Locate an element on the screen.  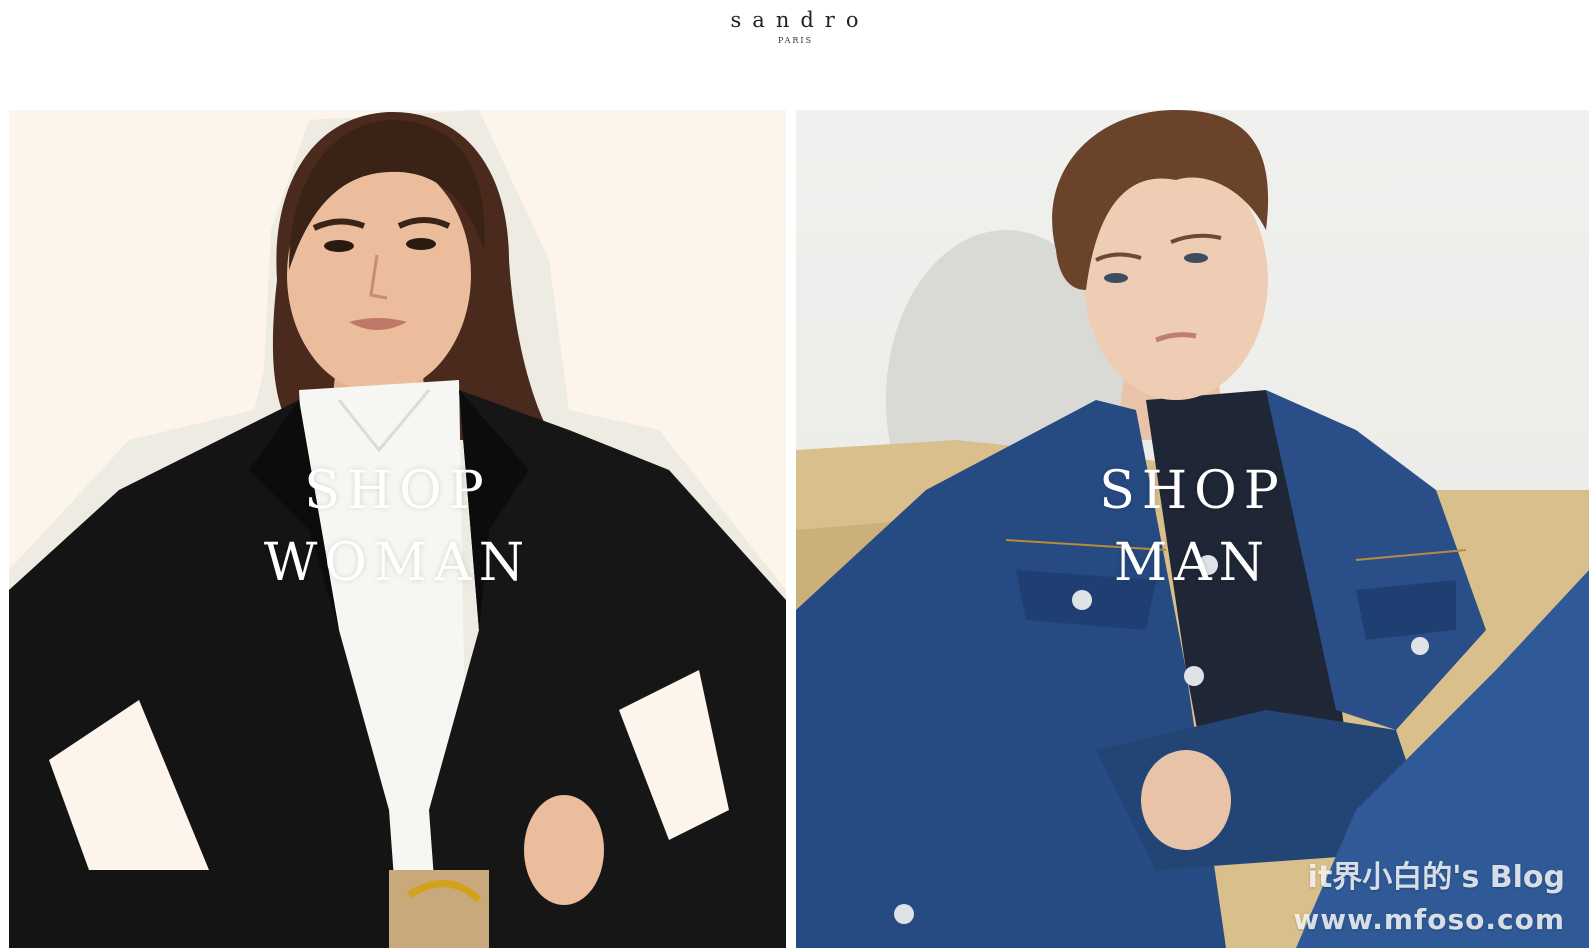
watermark-title: it界小白的's Blog is located at coordinates (1436, 877).